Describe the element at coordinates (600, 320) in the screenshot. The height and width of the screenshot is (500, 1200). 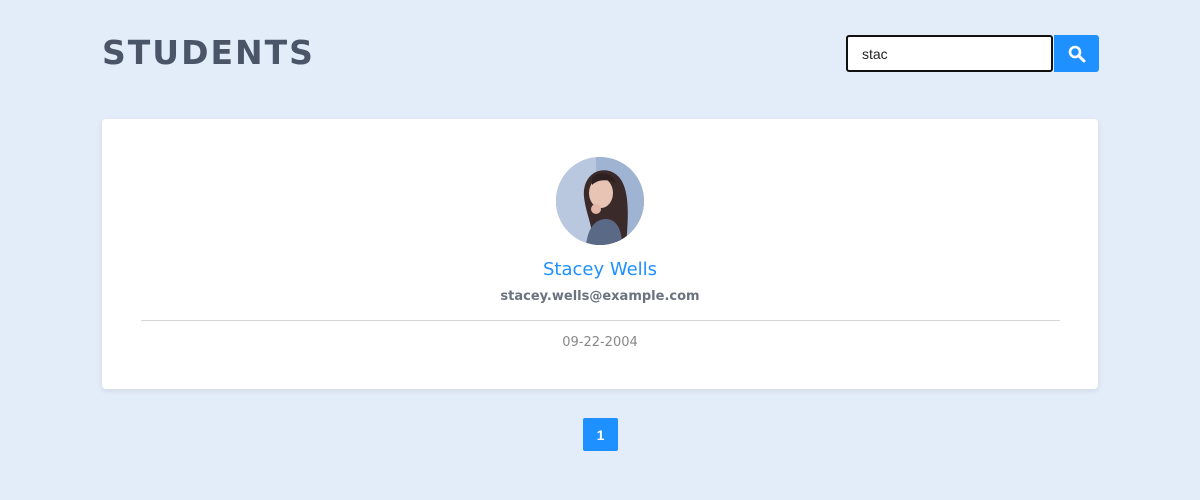
I see `divider` at that location.